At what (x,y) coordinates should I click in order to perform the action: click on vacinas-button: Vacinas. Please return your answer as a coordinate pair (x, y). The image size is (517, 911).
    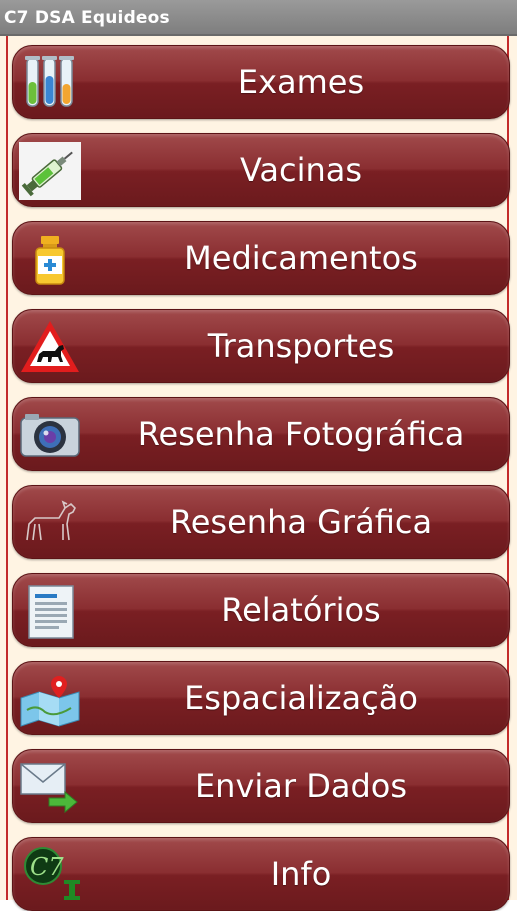
    Looking at the image, I should click on (261, 170).